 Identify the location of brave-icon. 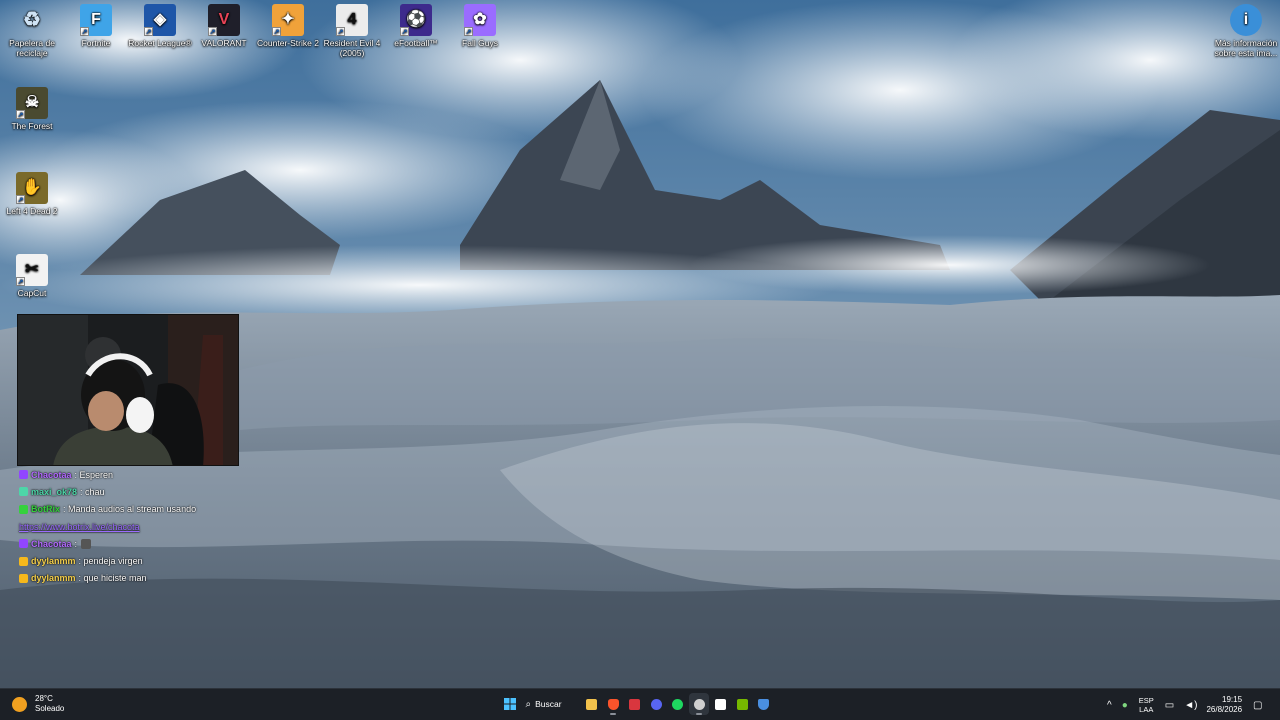
(613, 704).